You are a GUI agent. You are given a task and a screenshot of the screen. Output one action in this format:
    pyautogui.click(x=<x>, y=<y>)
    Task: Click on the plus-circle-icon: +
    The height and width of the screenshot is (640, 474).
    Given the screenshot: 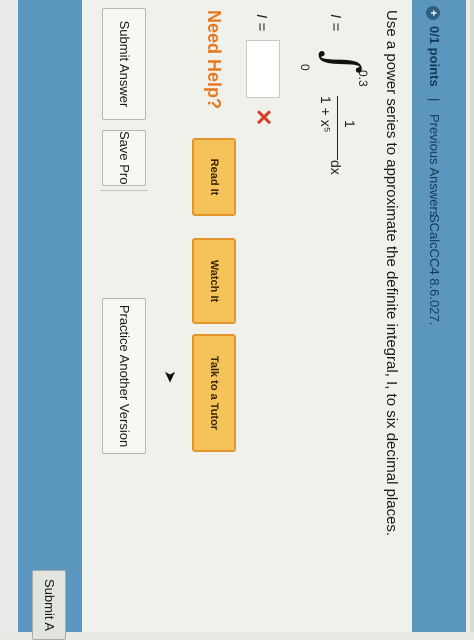 What is the action you would take?
    pyautogui.click(x=433, y=13)
    